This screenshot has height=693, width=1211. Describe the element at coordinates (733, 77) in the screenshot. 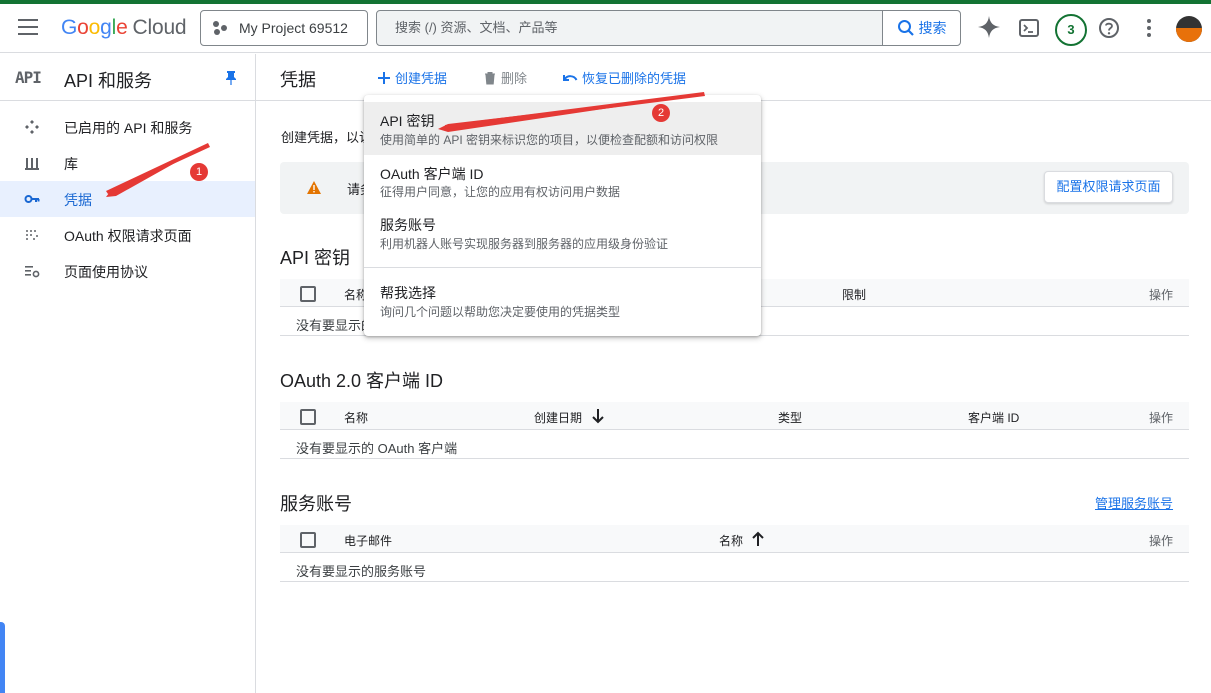

I see `page-header: 凭据 创建凭据 删除 恢复已删除的凭据` at that location.